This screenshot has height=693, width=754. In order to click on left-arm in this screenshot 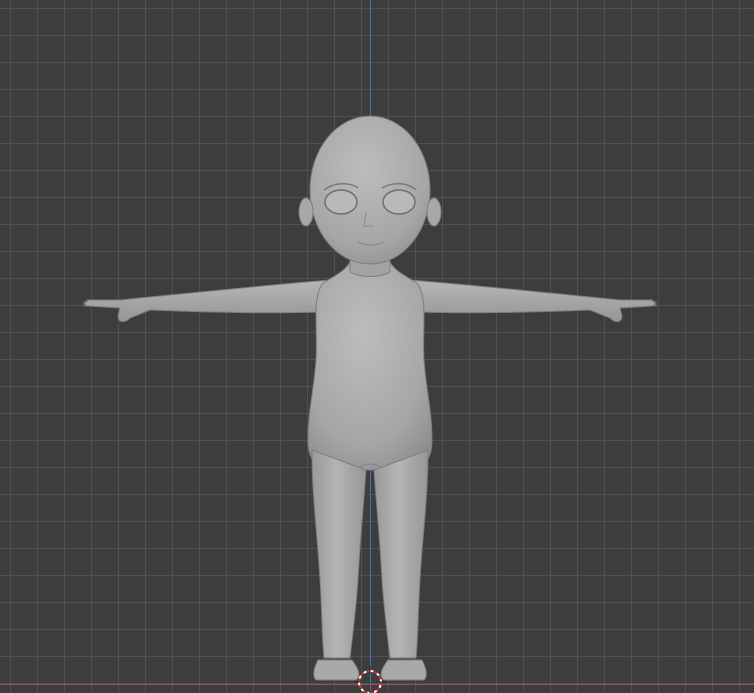, I will do `click(207, 301)`.